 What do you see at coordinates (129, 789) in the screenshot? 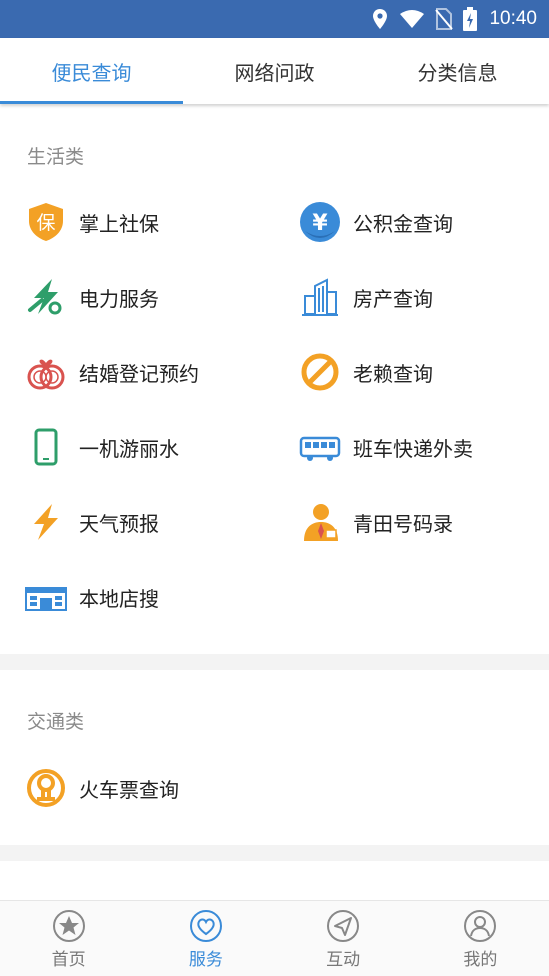
I see `item-label: 火车票查询` at bounding box center [129, 789].